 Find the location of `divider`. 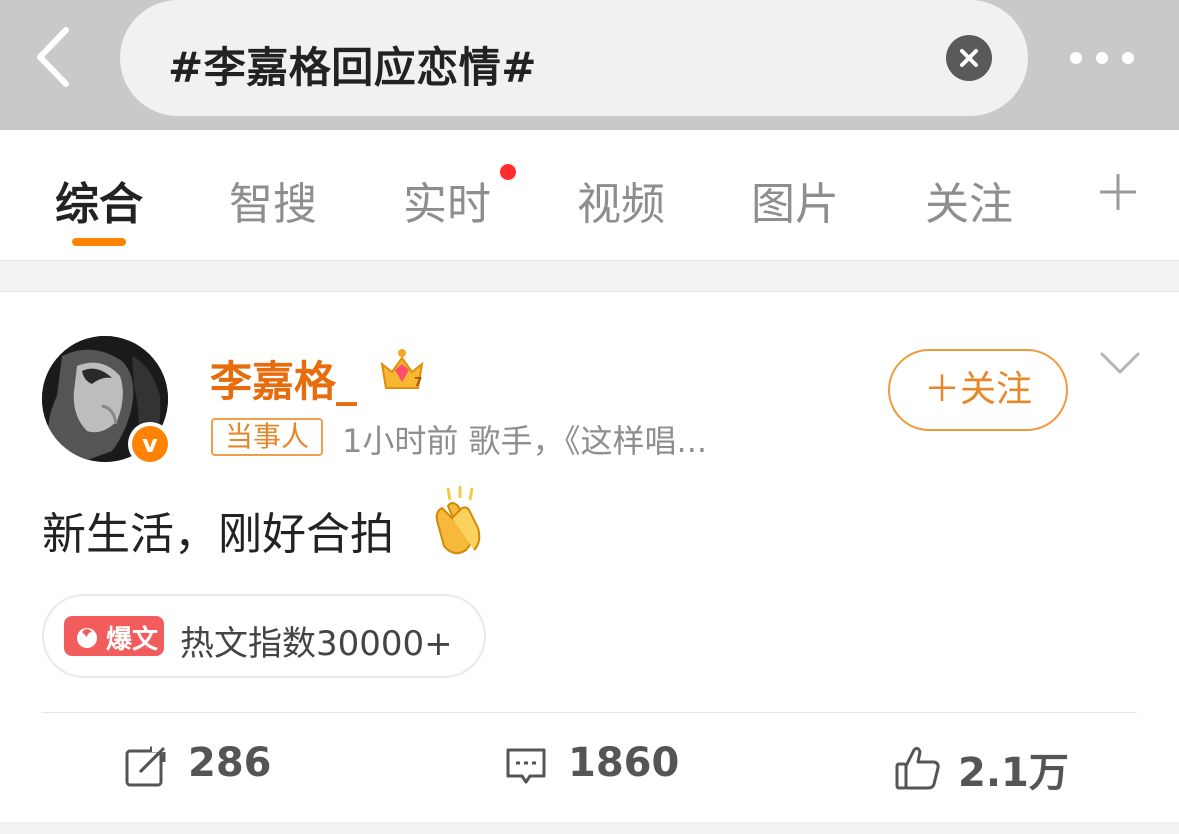

divider is located at coordinates (589, 712).